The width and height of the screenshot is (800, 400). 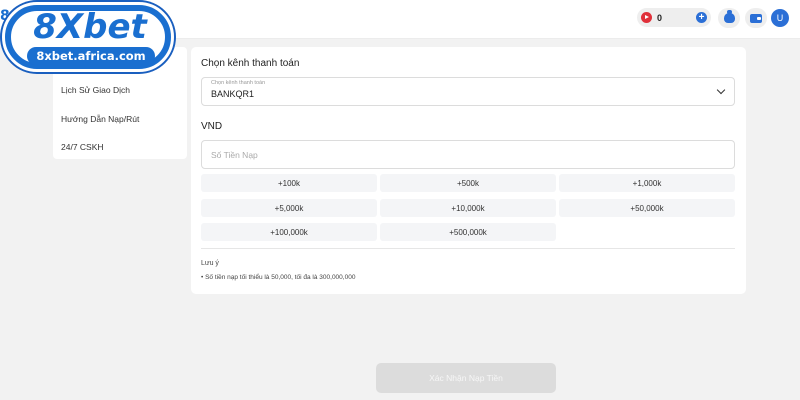 What do you see at coordinates (82, 147) in the screenshot?
I see `sidebar-item-support: 24/7 CSKH` at bounding box center [82, 147].